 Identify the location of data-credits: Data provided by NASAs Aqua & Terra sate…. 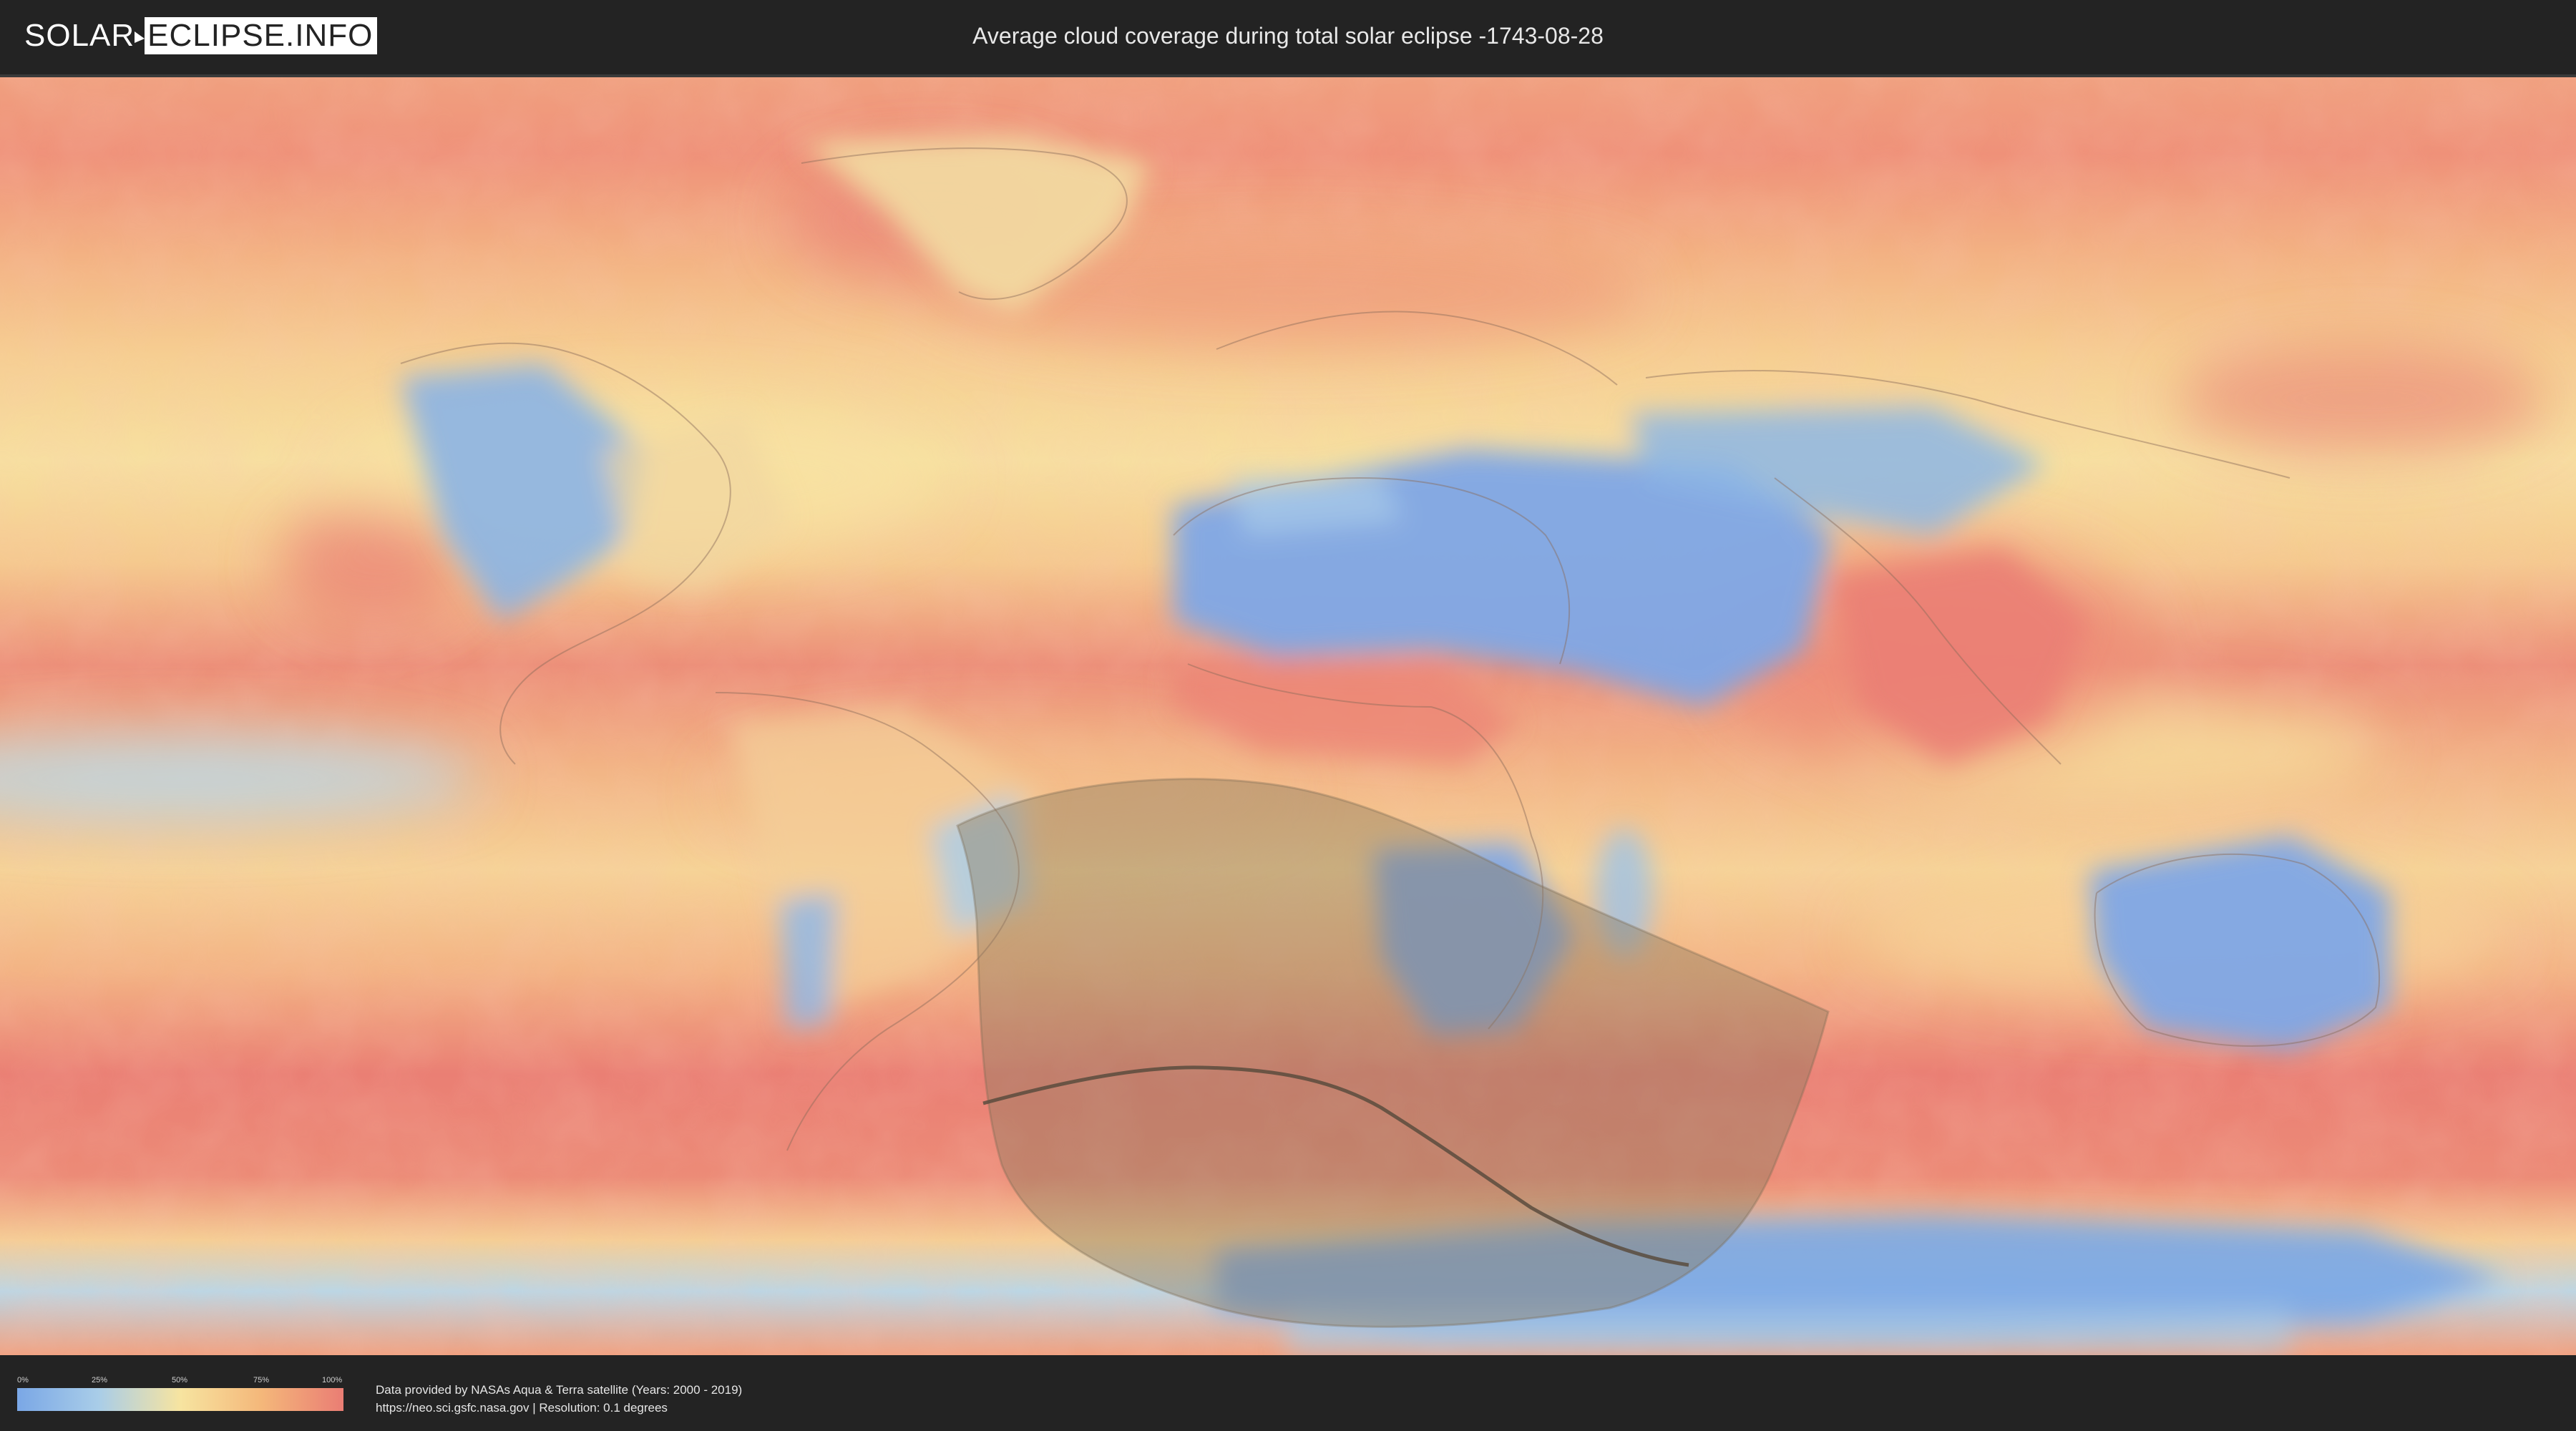
(559, 1399).